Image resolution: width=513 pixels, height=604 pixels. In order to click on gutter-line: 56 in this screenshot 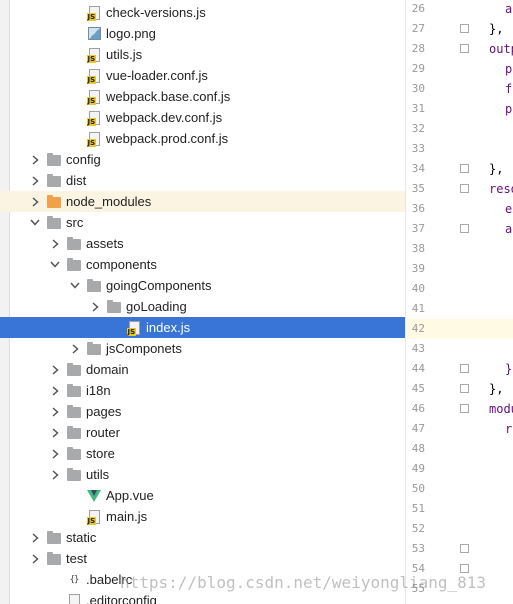, I will do `click(459, 601)`.